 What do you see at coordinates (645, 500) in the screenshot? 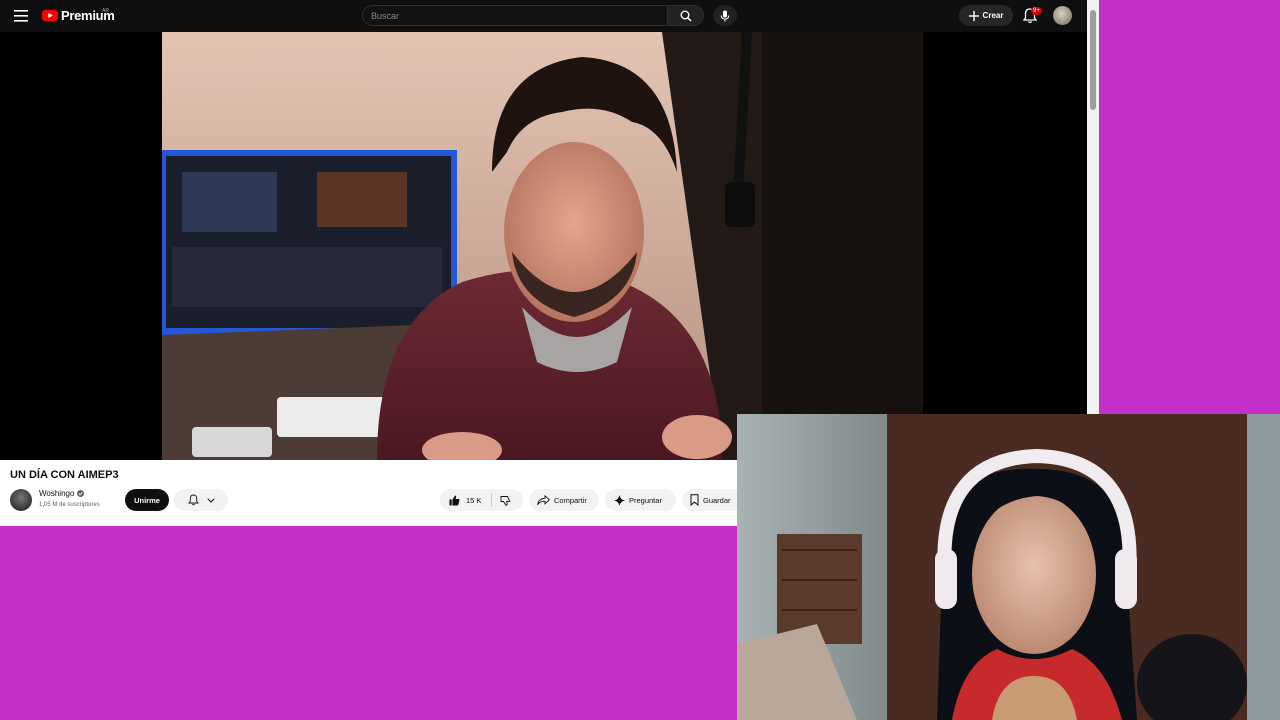
I see `ask-label: Preguntar` at bounding box center [645, 500].